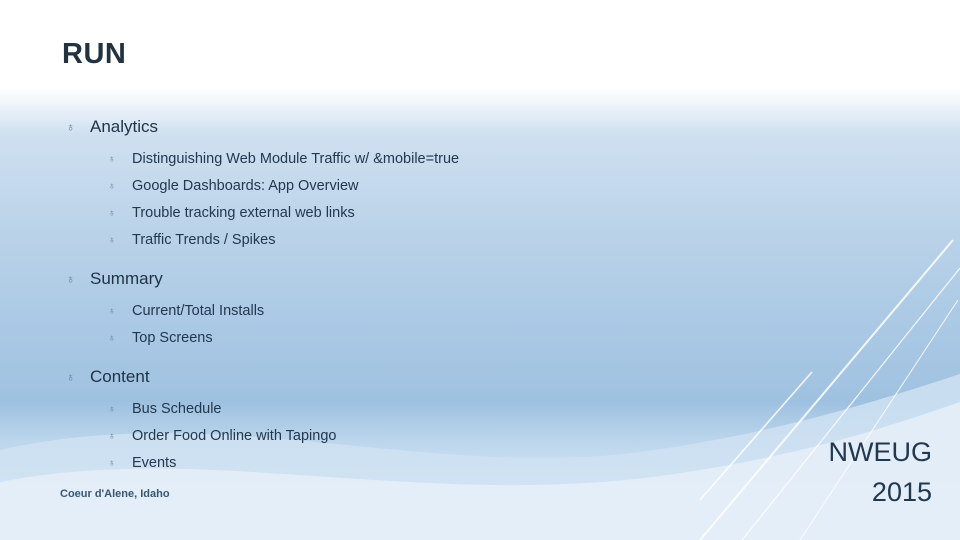  What do you see at coordinates (410, 377) in the screenshot?
I see `section-heading: ♁ Content` at bounding box center [410, 377].